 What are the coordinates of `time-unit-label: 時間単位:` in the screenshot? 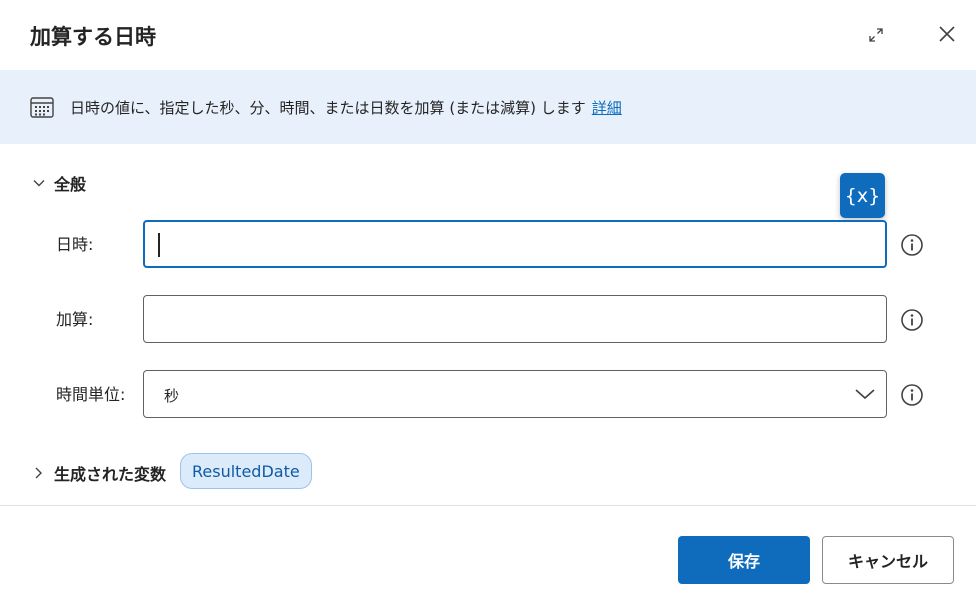 It's located at (91, 394).